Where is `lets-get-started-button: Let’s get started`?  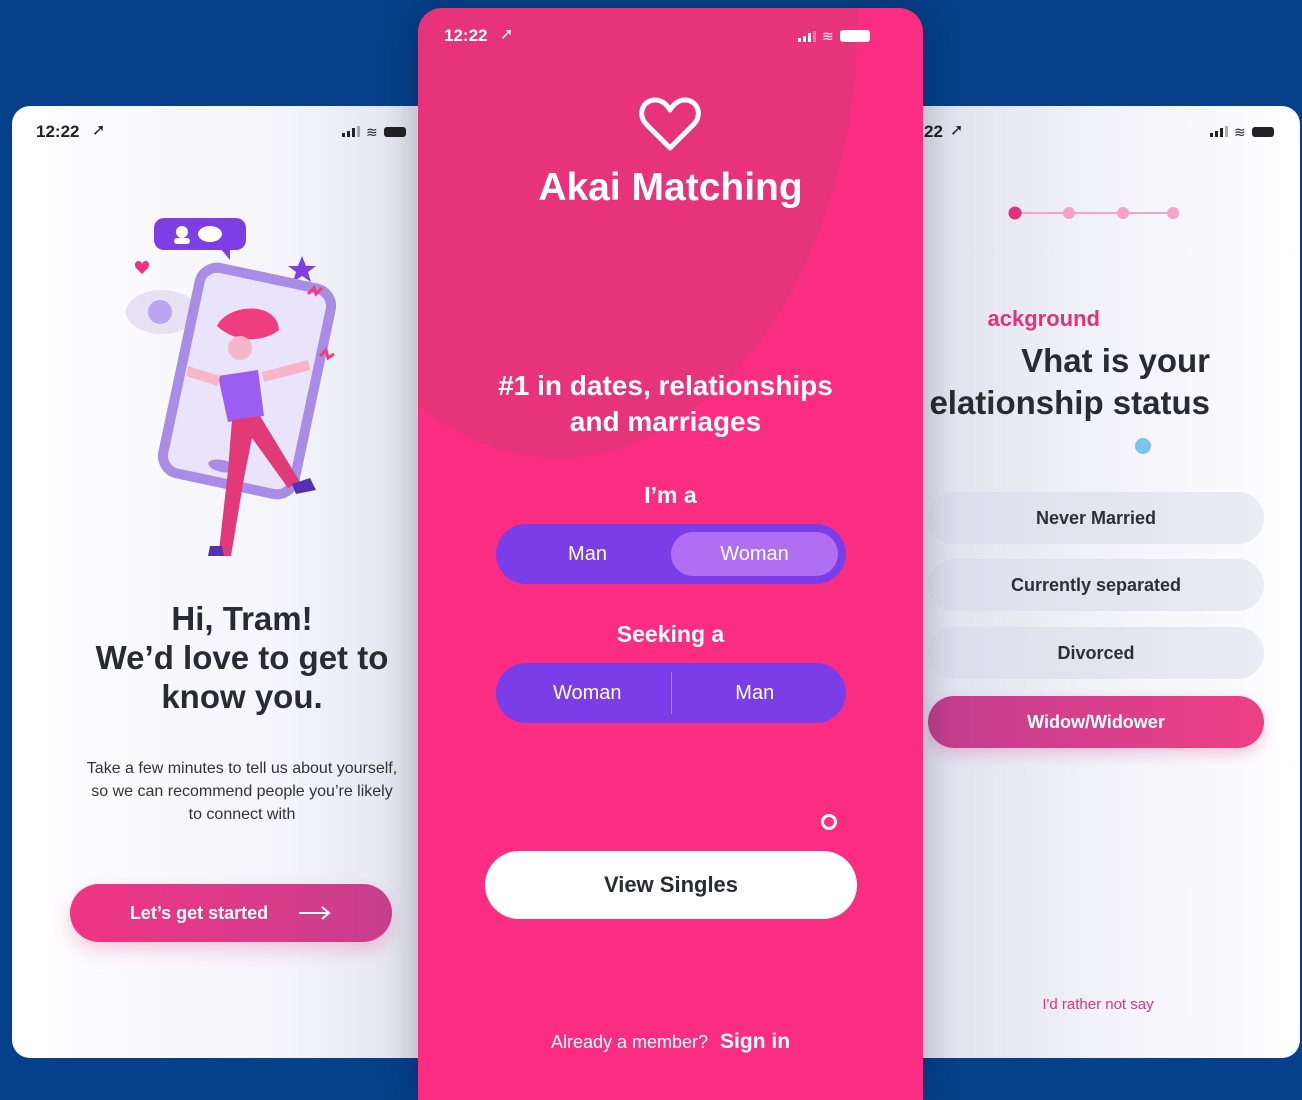
lets-get-started-button: Let’s get started is located at coordinates (231, 913).